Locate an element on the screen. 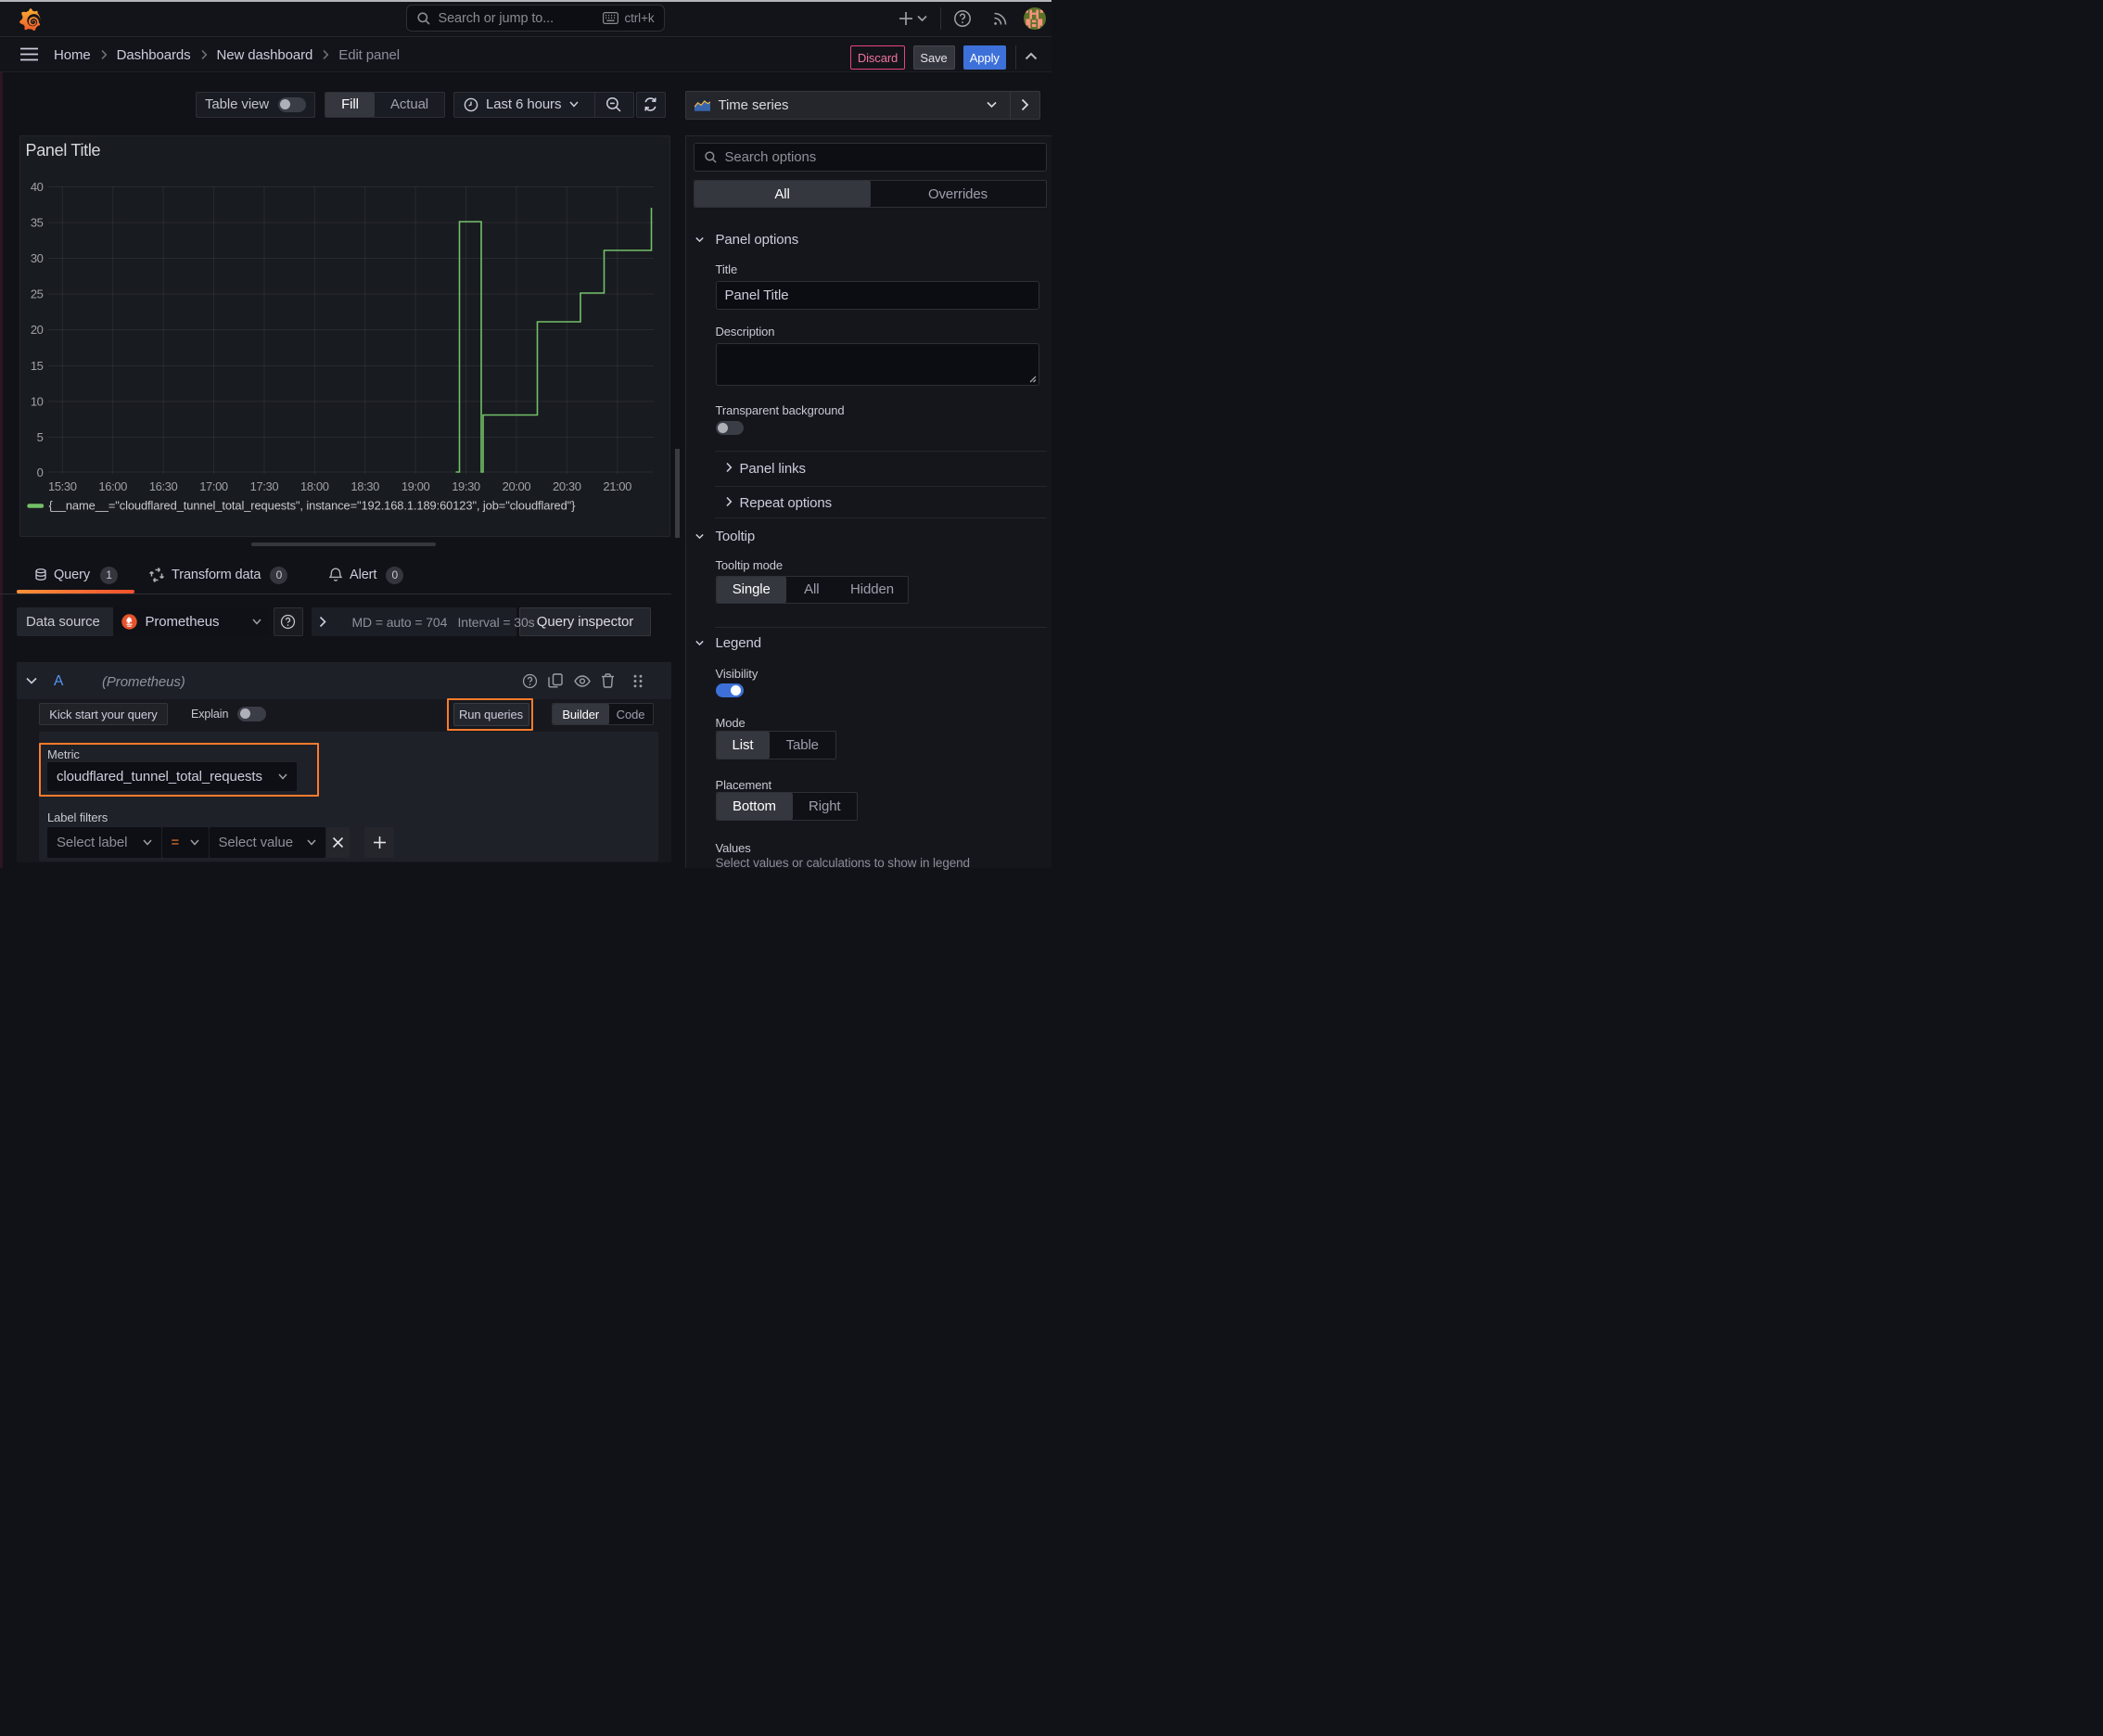 The height and width of the screenshot is (1736, 2103). svg-text: 21:00 is located at coordinates (617, 486).